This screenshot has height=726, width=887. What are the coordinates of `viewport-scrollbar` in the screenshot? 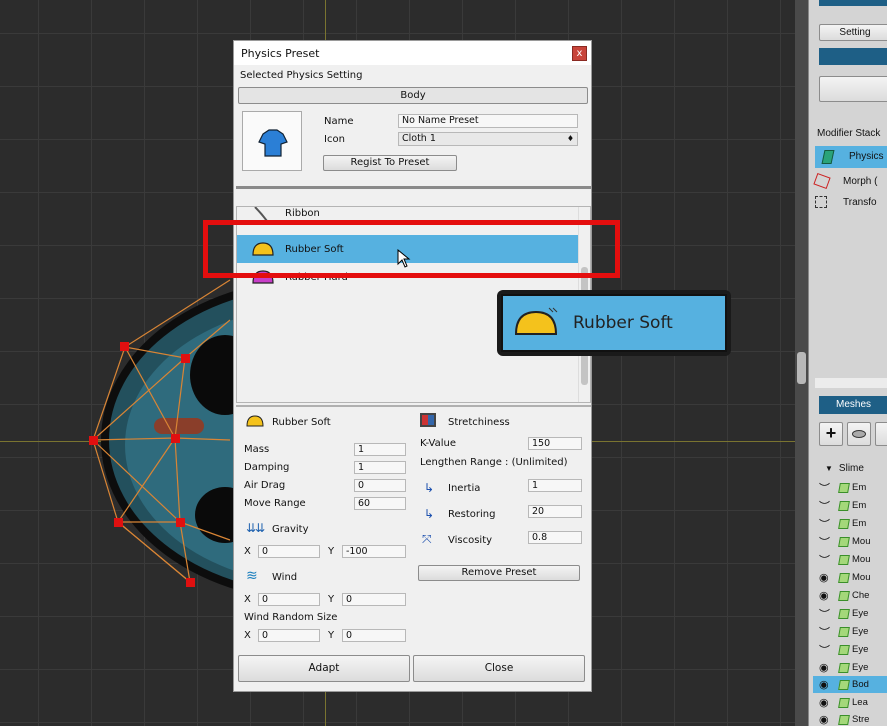 It's located at (801, 363).